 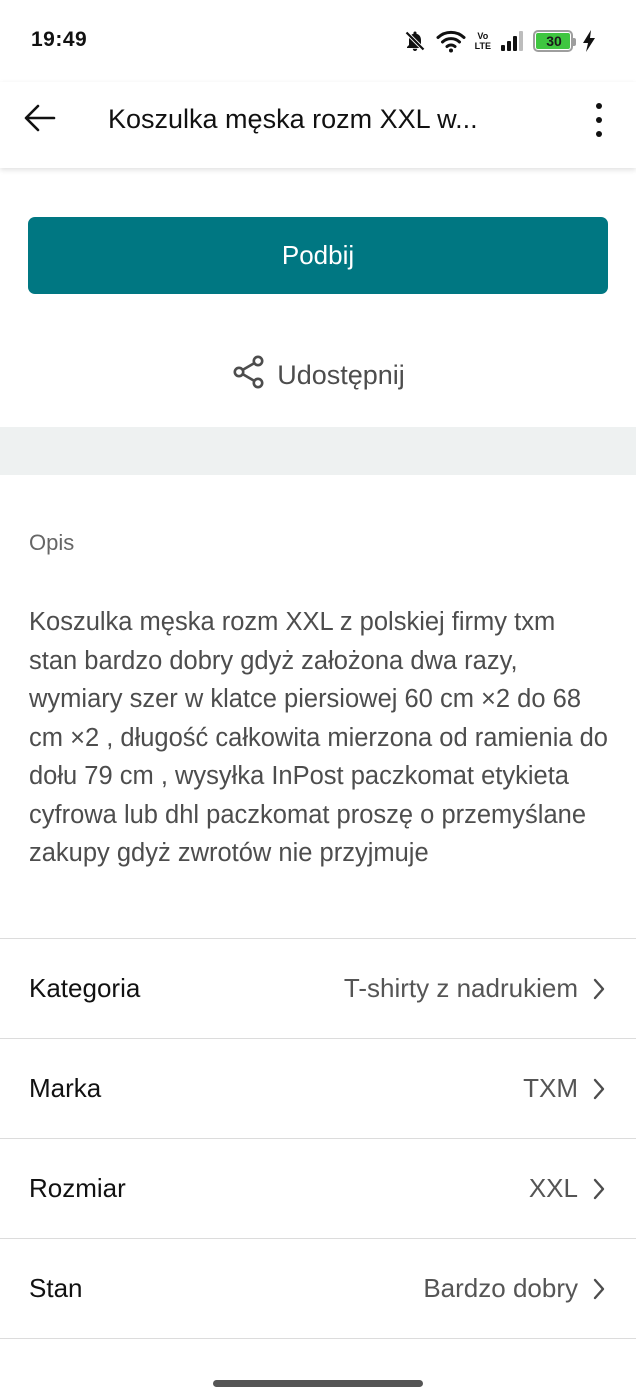 What do you see at coordinates (85, 988) in the screenshot?
I see `attribute-label: Kategoria` at bounding box center [85, 988].